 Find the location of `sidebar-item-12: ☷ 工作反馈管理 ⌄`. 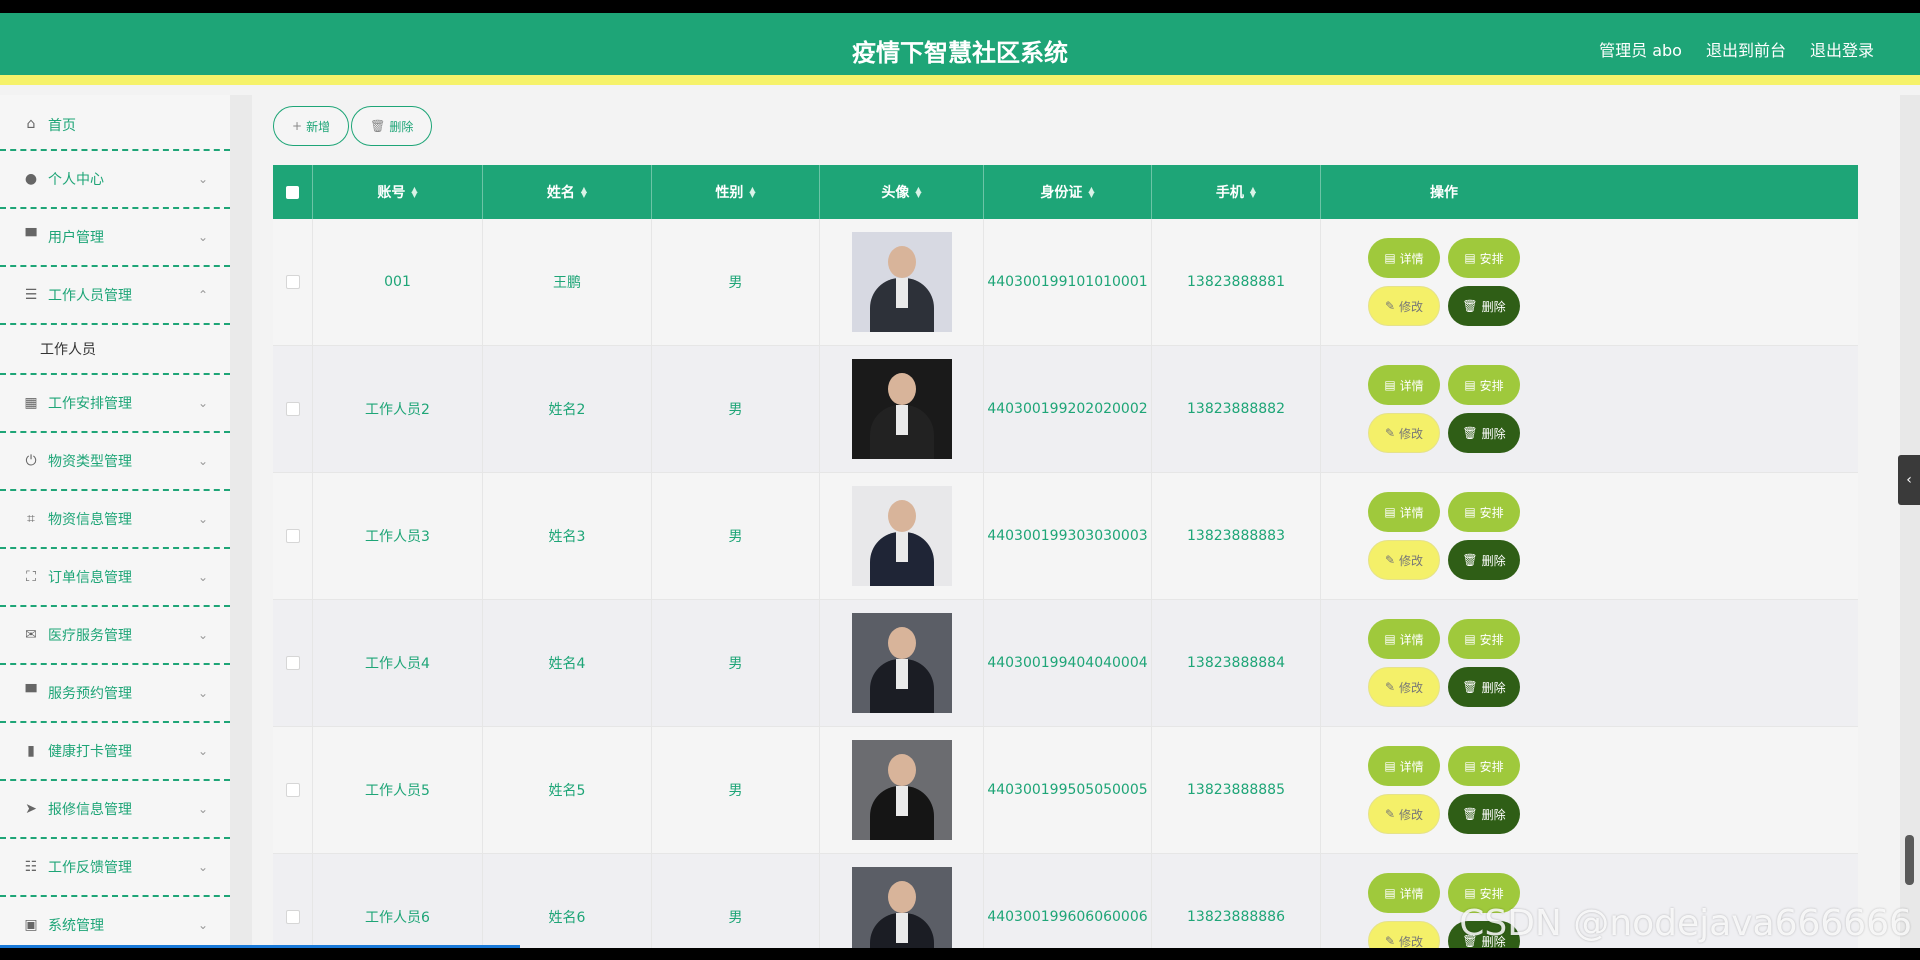

sidebar-item-12: ☷ 工作反馈管理 ⌄ is located at coordinates (115, 868).